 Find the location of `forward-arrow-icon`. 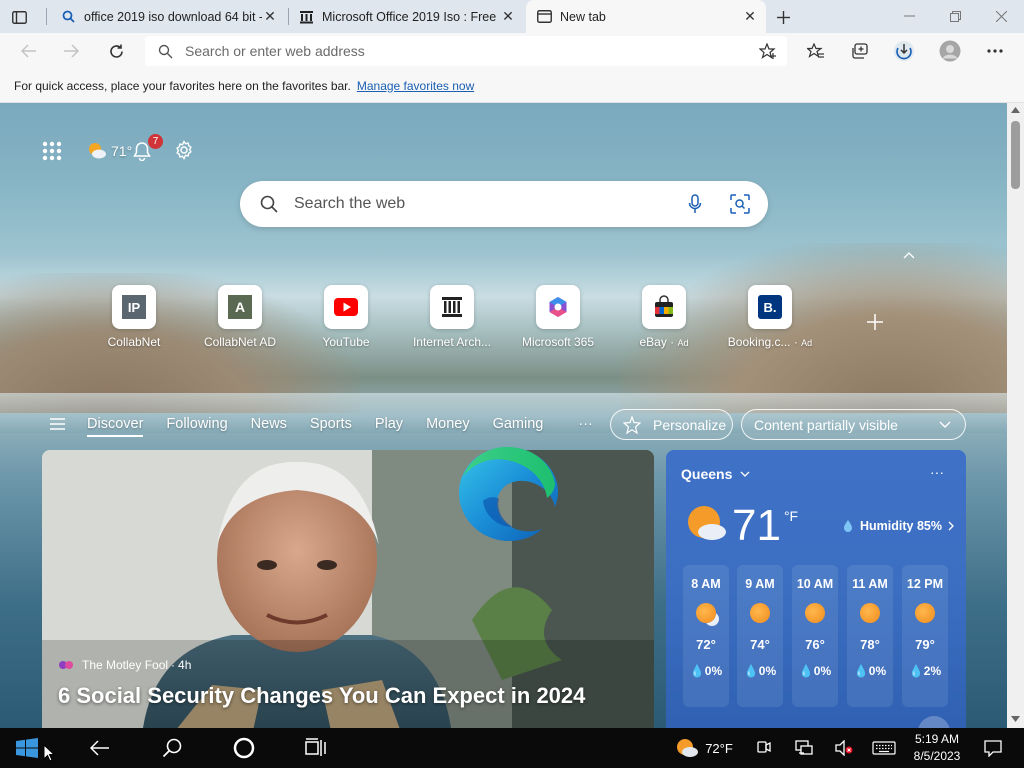

forward-arrow-icon is located at coordinates (71, 51).